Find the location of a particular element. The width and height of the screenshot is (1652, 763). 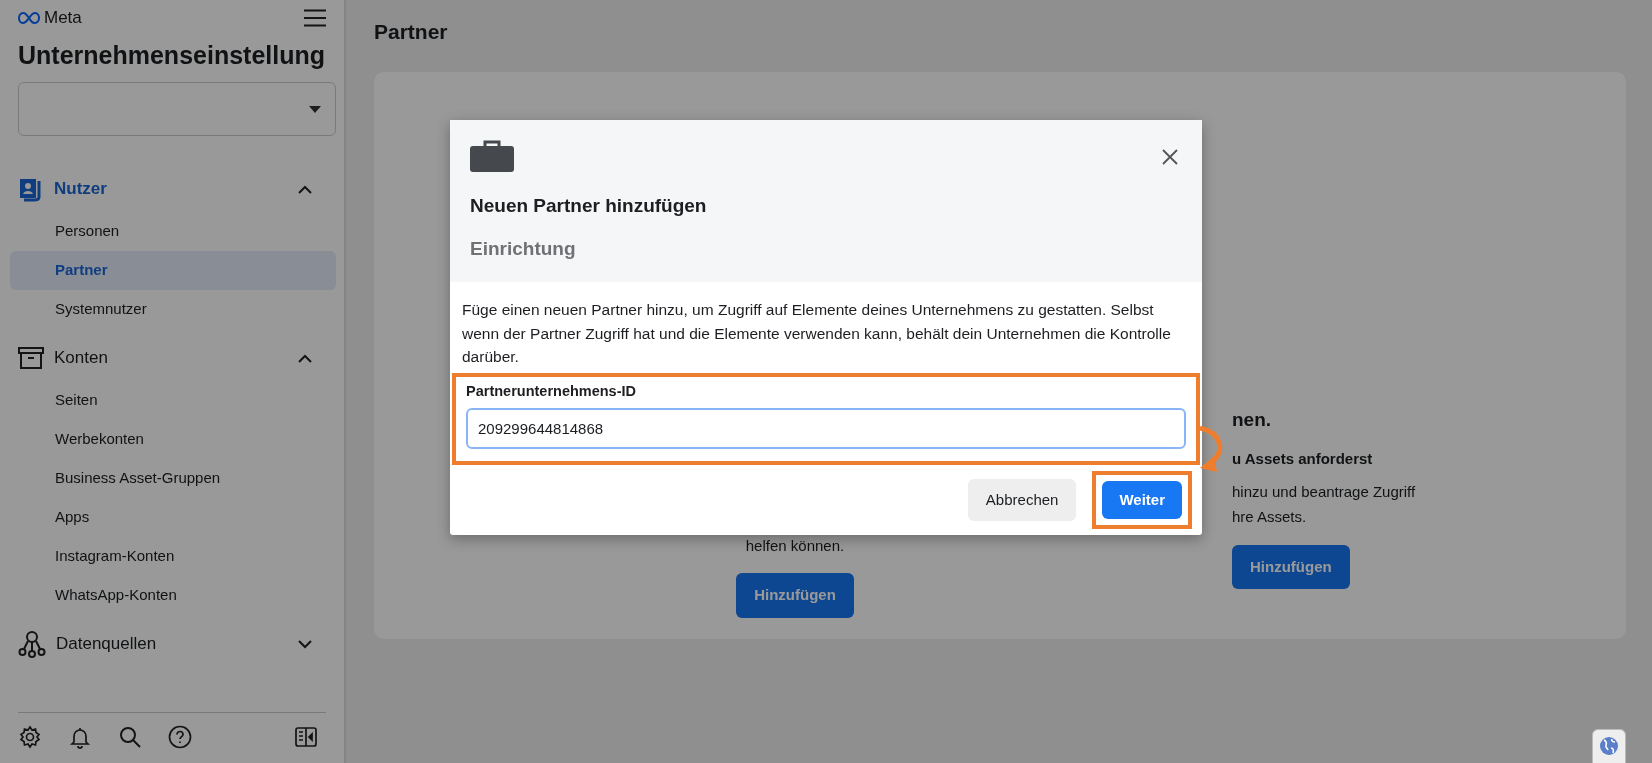

sidebar-title: Unternehmenseinstellung is located at coordinates (172, 55).